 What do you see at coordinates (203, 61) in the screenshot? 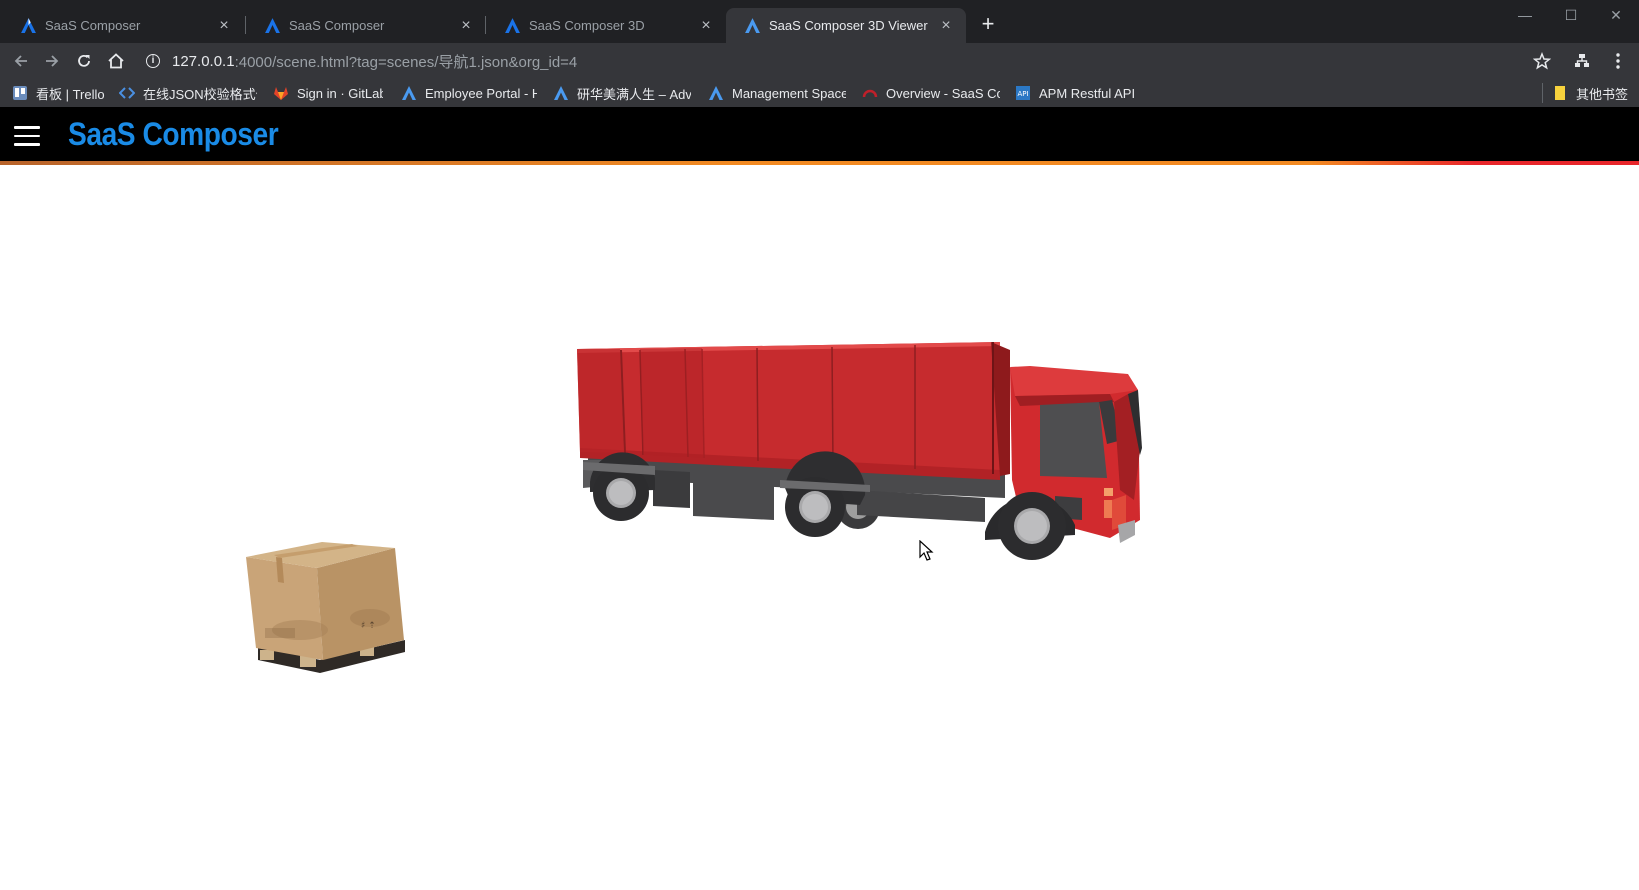
I see `url-host: 127.0.0.1` at bounding box center [203, 61].